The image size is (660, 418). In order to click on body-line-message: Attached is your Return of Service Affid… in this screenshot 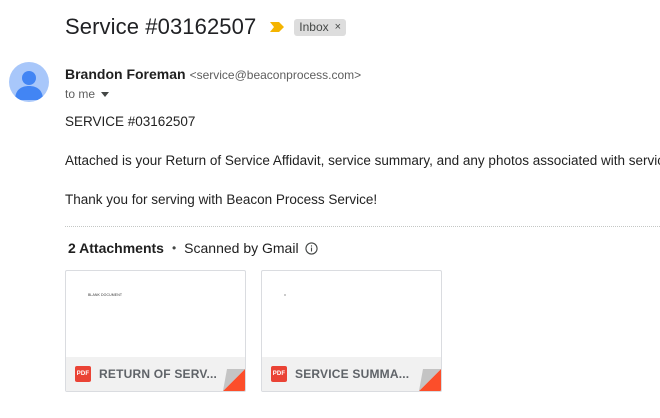, I will do `click(362, 160)`.